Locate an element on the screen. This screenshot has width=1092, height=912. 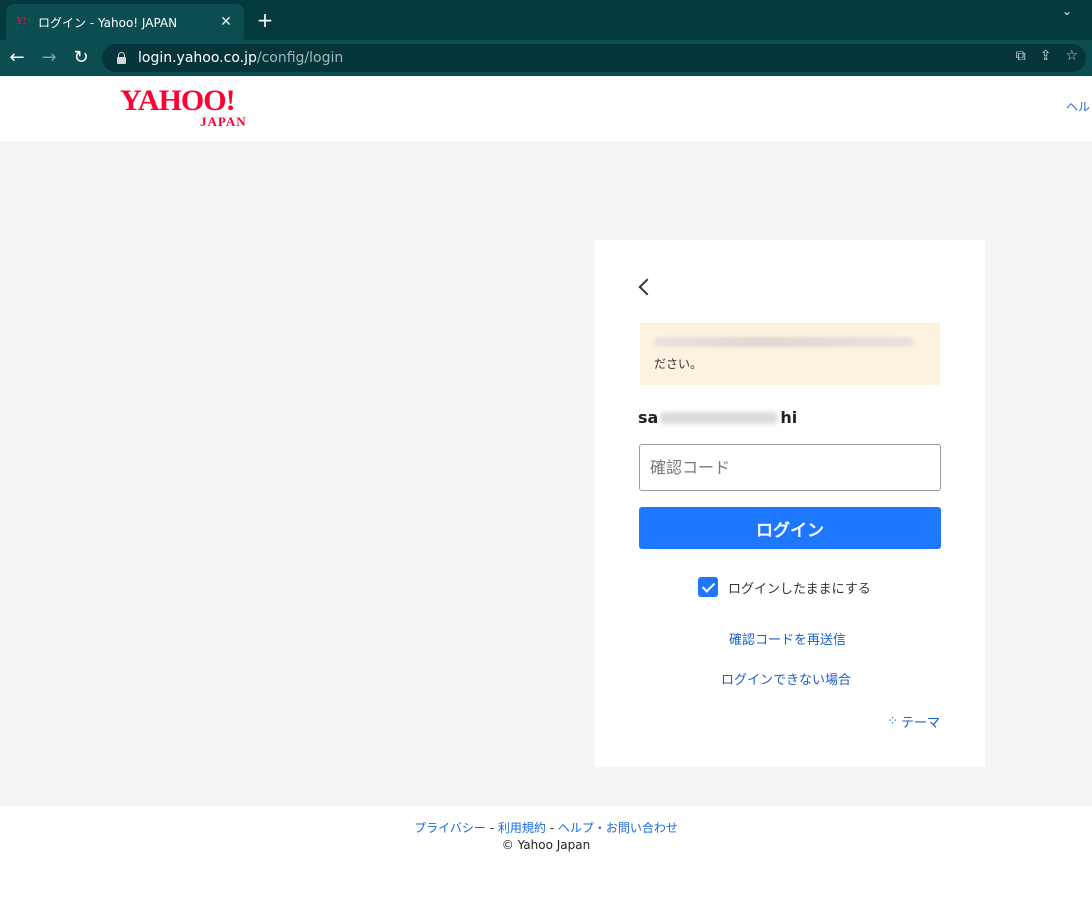
keep-logged-in-checkbox is located at coordinates (708, 587).